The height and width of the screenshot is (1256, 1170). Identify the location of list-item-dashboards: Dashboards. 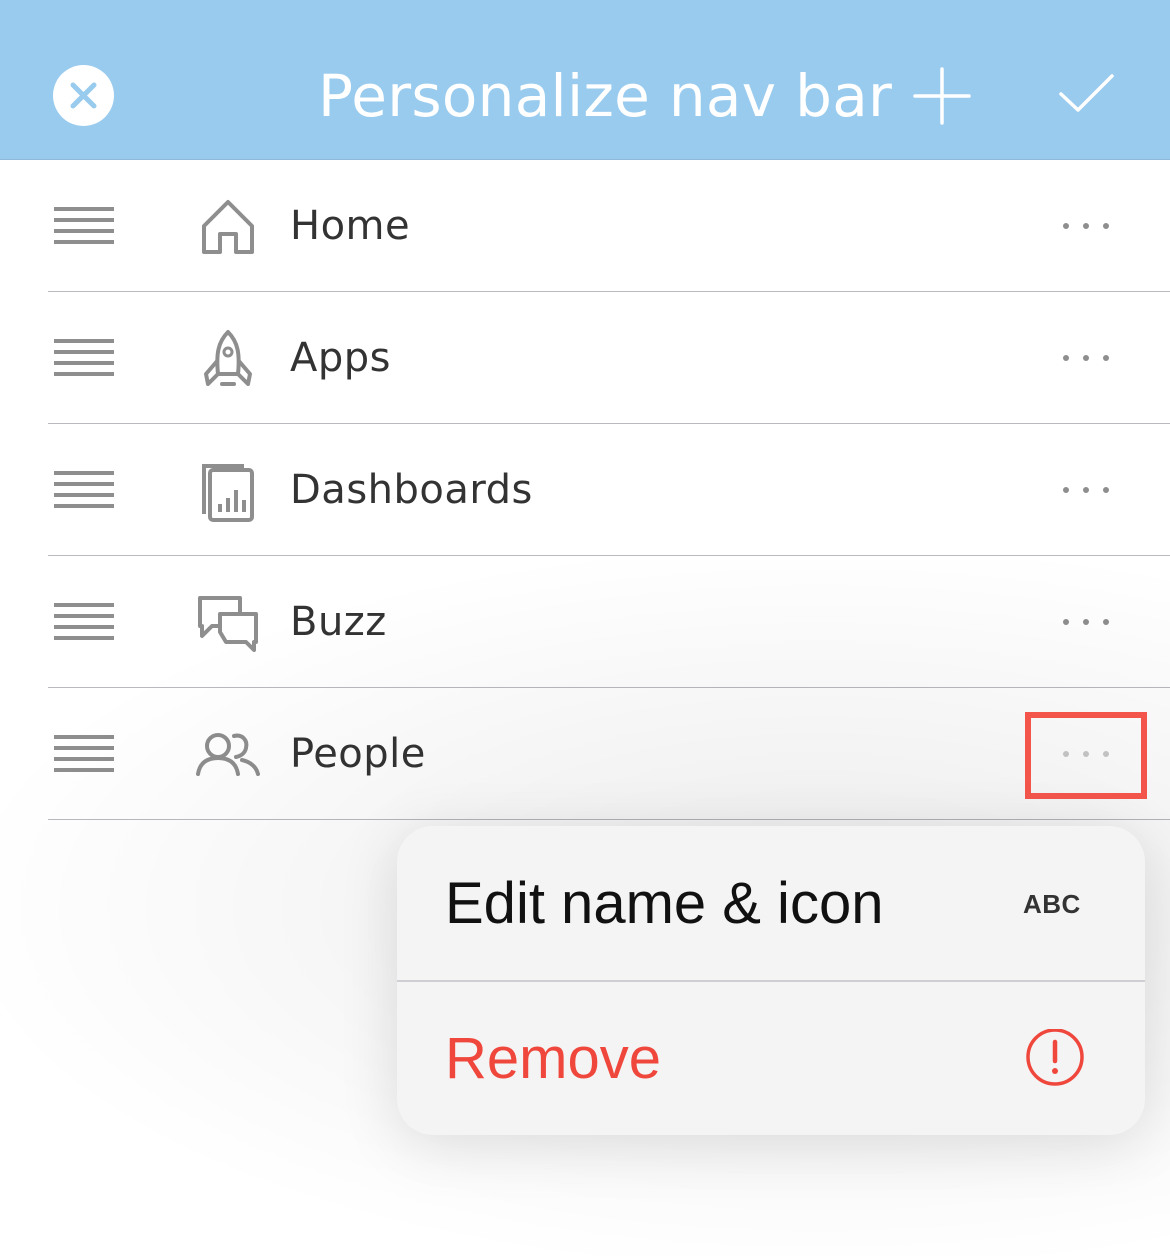
(585, 490).